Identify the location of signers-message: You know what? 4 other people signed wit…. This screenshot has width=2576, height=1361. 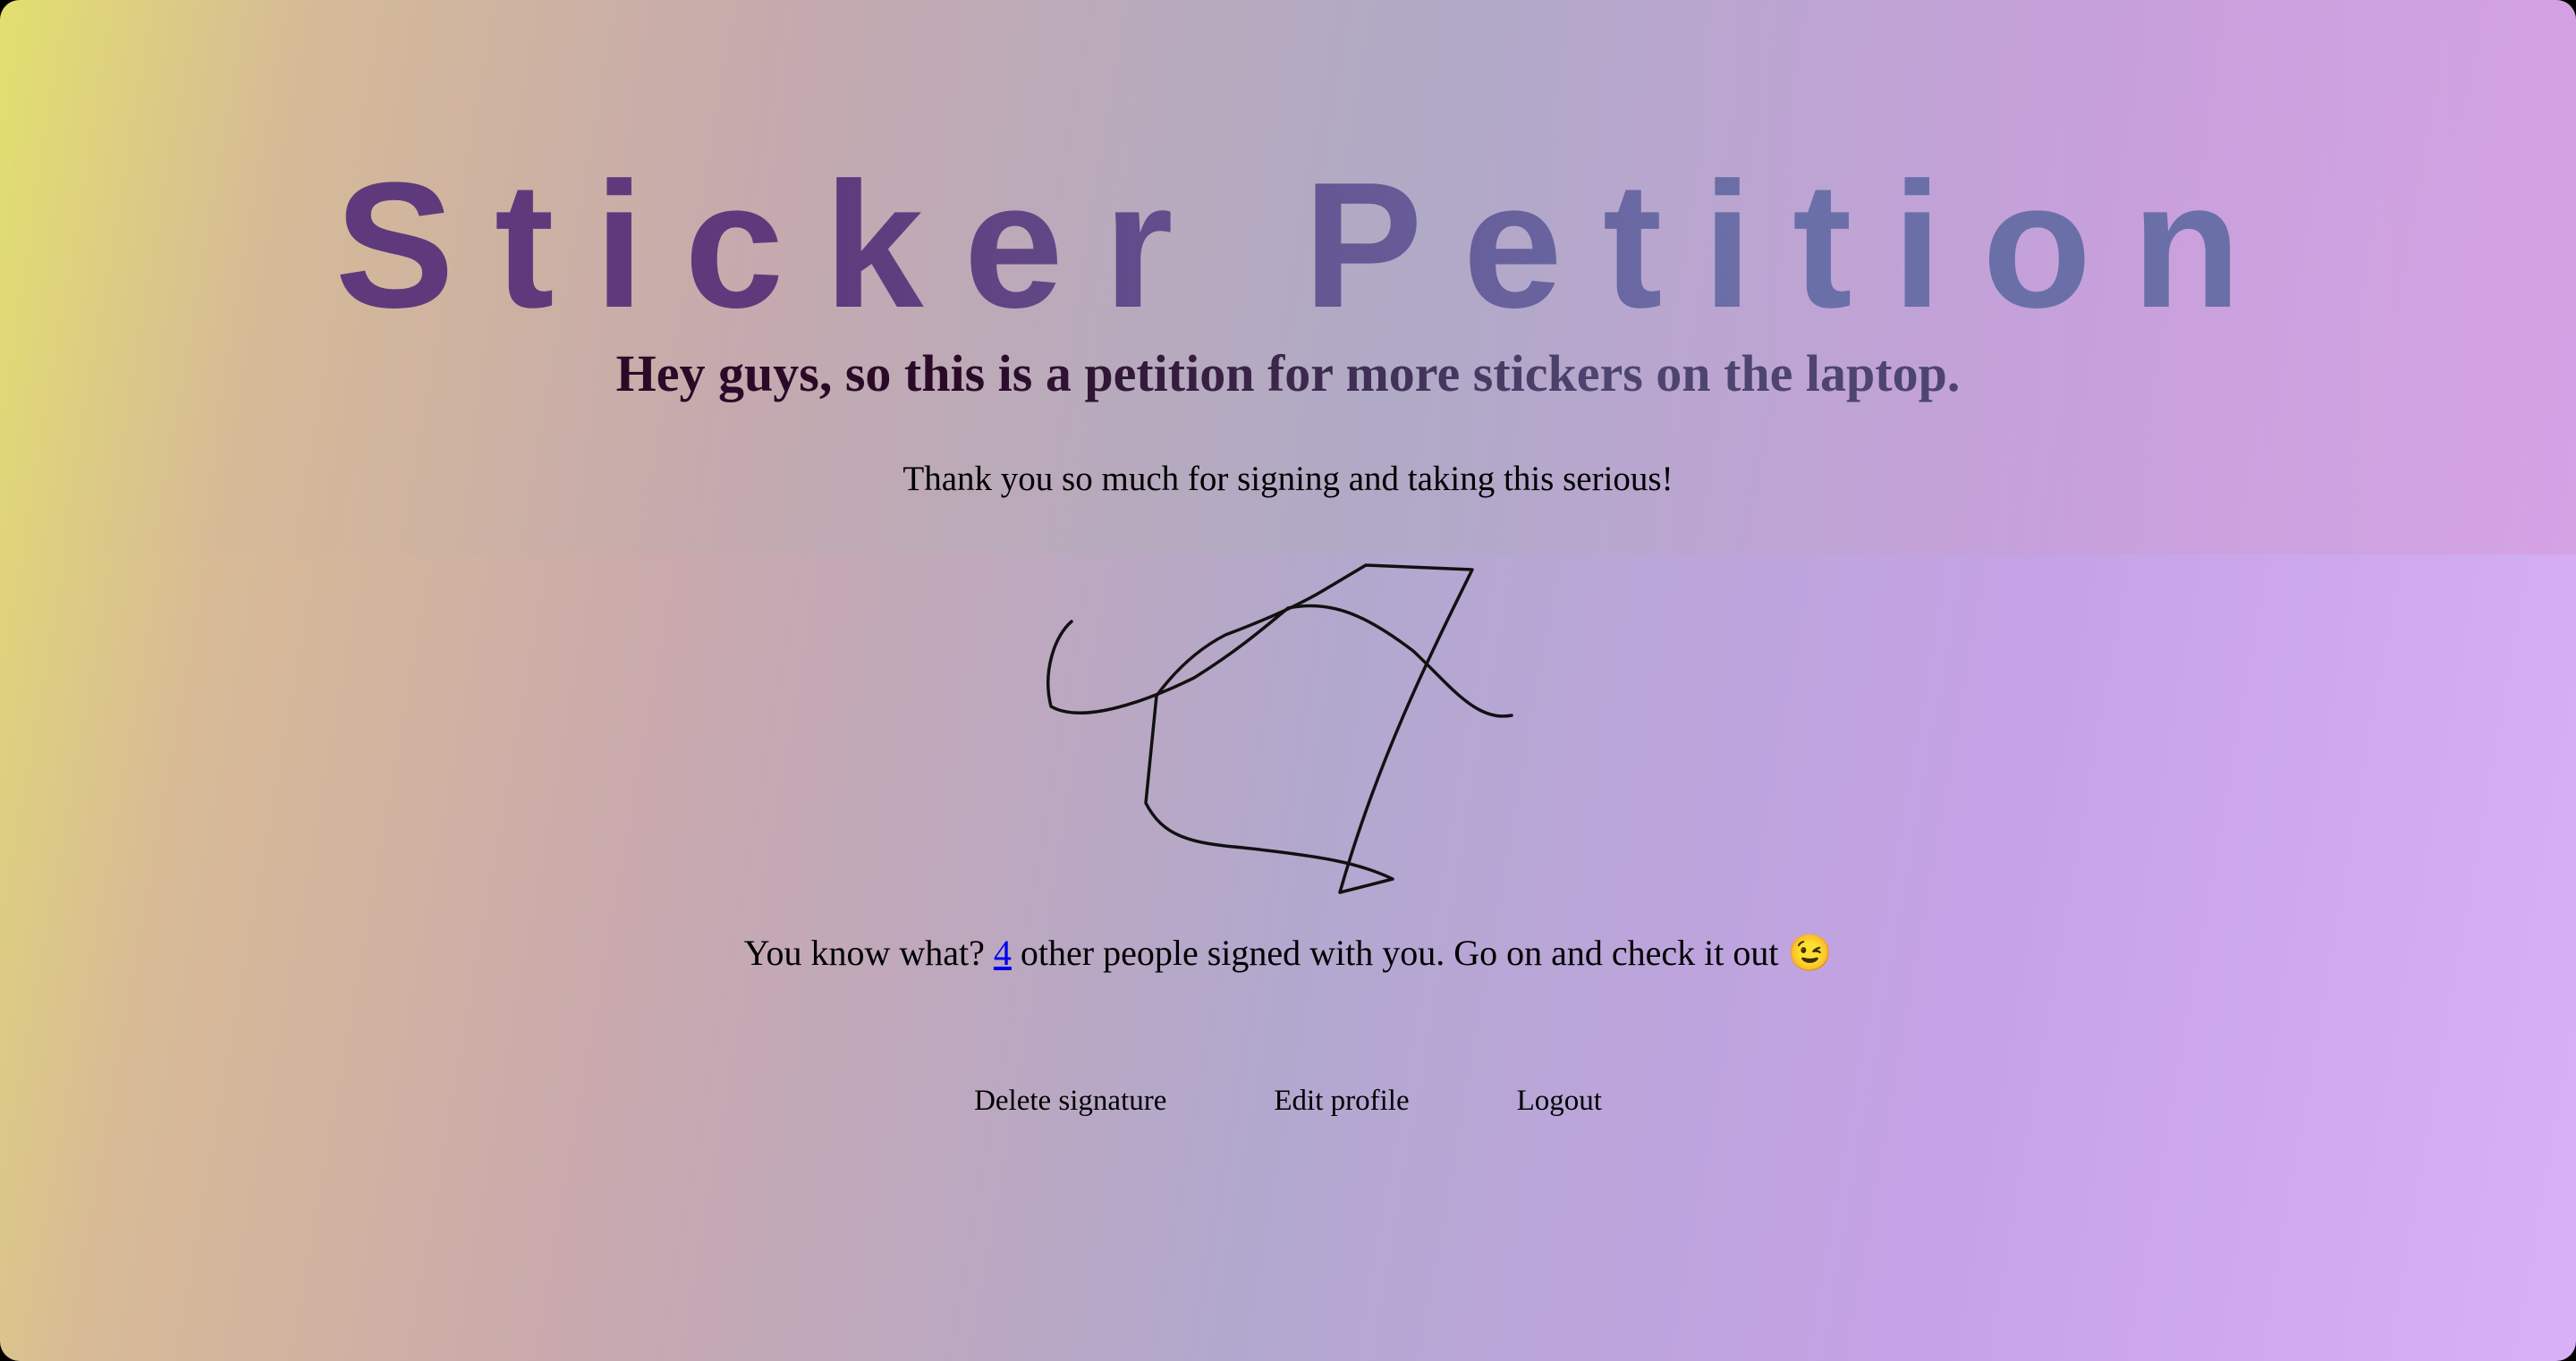
(1288, 953).